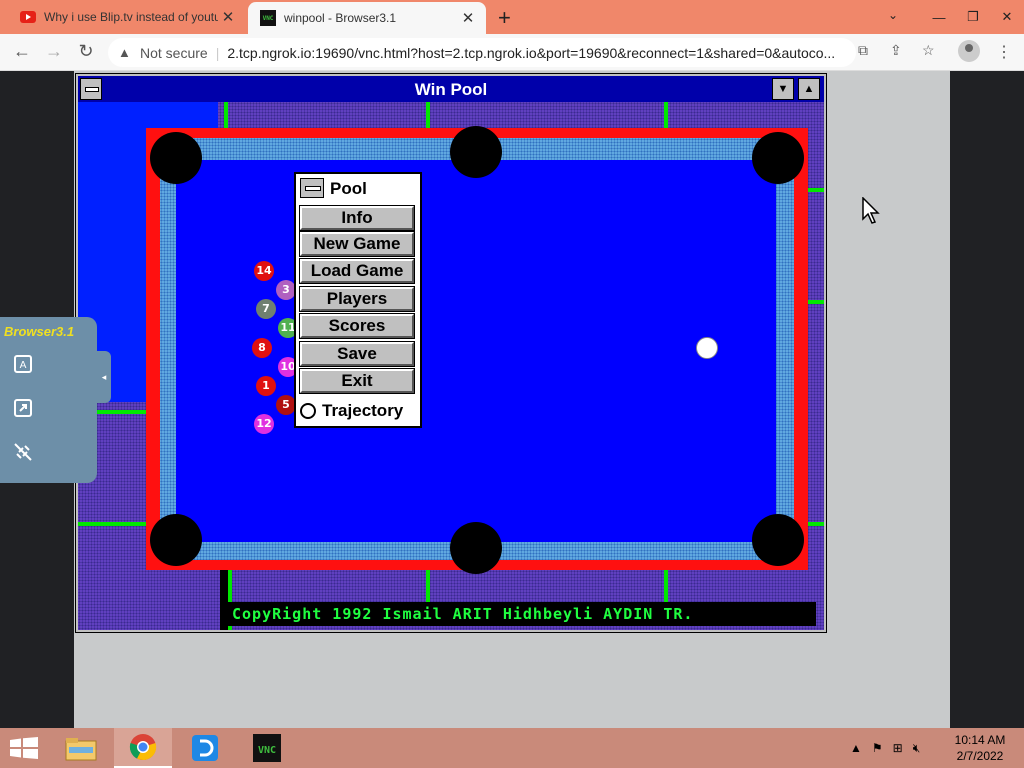 Image resolution: width=1024 pixels, height=768 pixels. What do you see at coordinates (1007, 17) in the screenshot?
I see `close-window-icon: ✕` at bounding box center [1007, 17].